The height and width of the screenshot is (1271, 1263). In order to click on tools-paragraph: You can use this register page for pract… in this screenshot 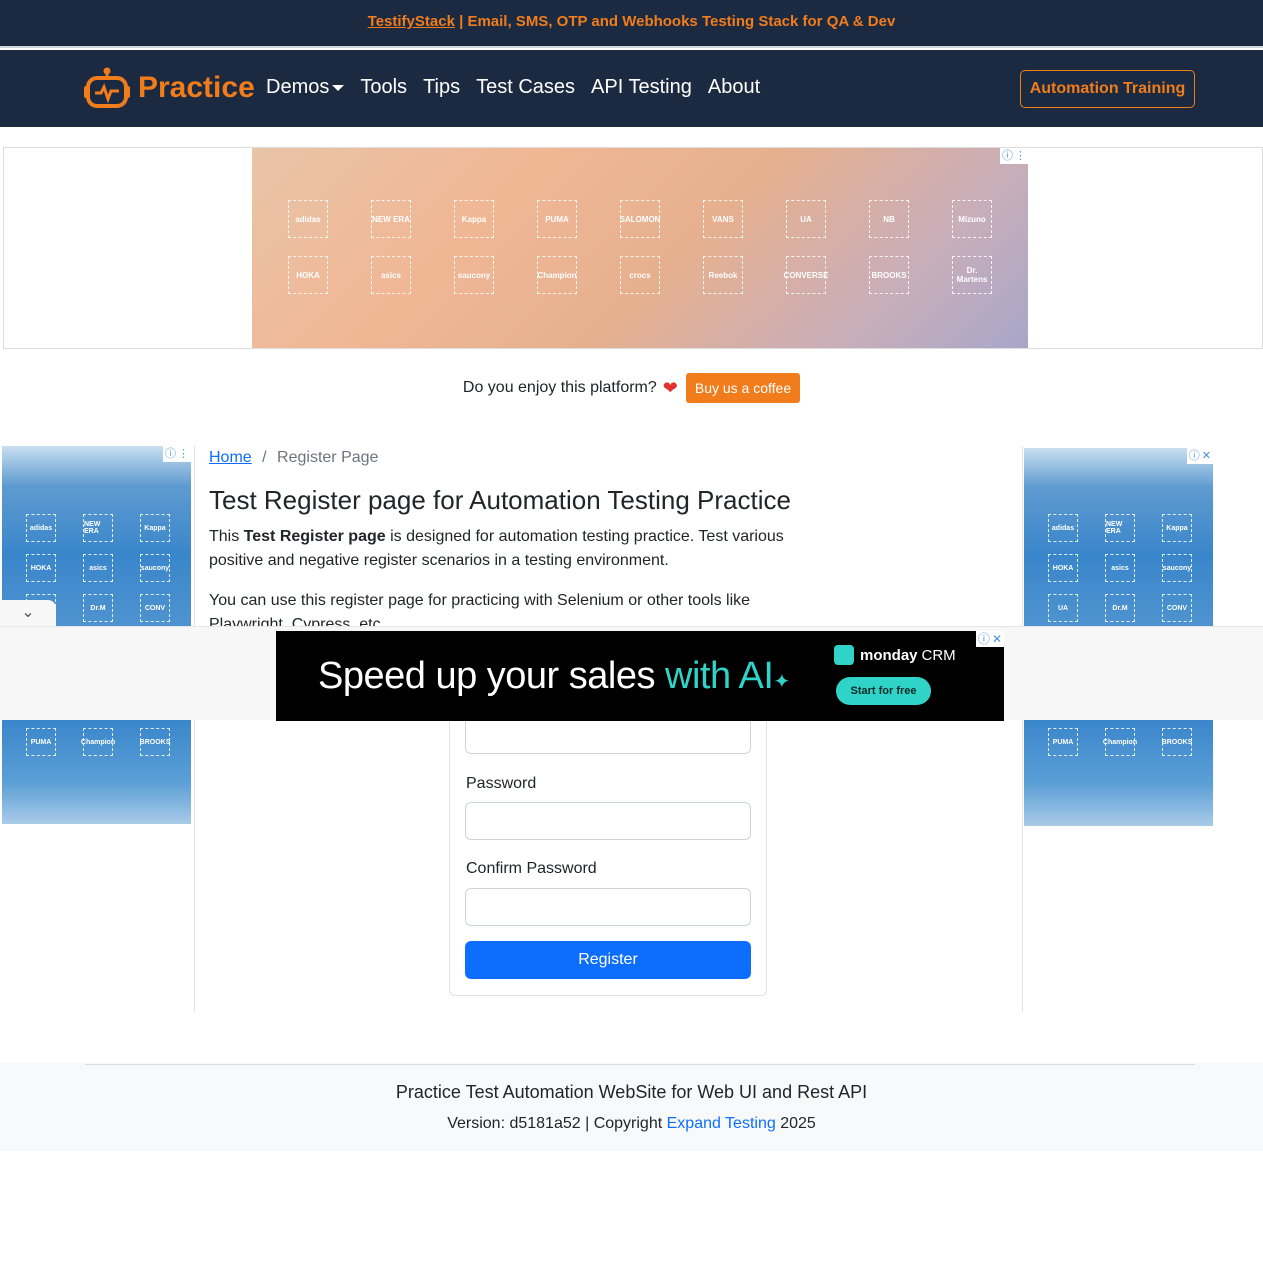, I will do `click(480, 609)`.